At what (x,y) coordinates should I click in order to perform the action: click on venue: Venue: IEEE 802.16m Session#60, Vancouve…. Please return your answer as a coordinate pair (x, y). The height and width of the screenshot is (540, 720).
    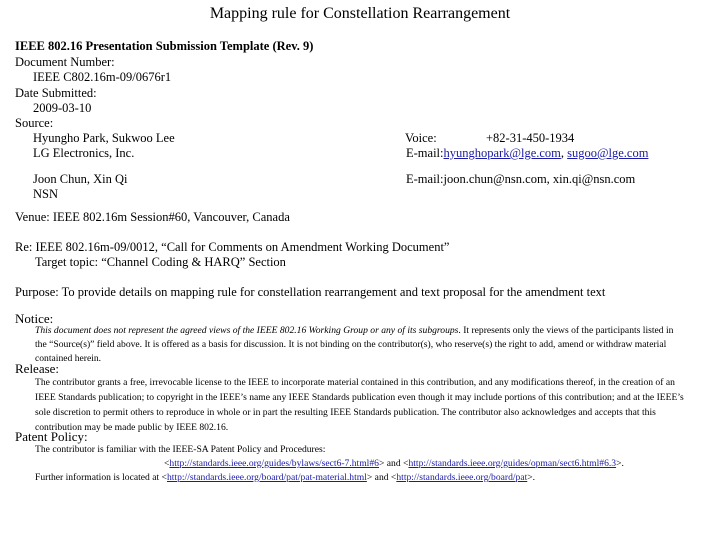
    Looking at the image, I should click on (152, 217).